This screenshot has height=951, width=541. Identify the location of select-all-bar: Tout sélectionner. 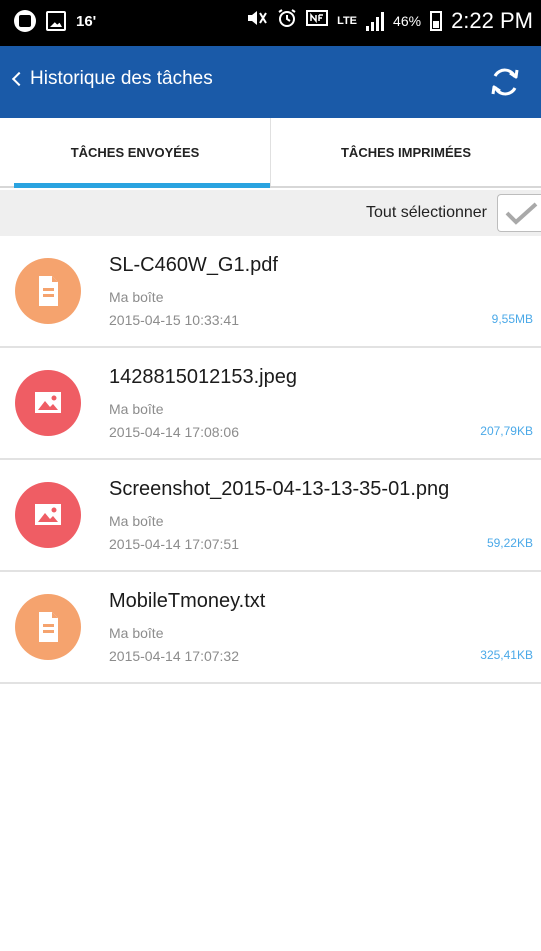
(270, 213).